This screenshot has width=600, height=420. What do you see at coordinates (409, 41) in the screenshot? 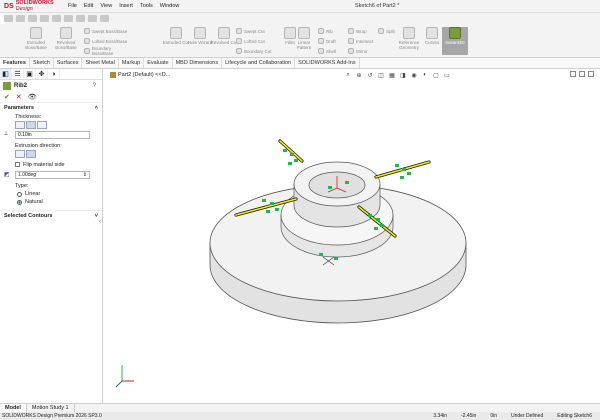
I see `reference-geometry-button: Reference Geometry` at bounding box center [409, 41].